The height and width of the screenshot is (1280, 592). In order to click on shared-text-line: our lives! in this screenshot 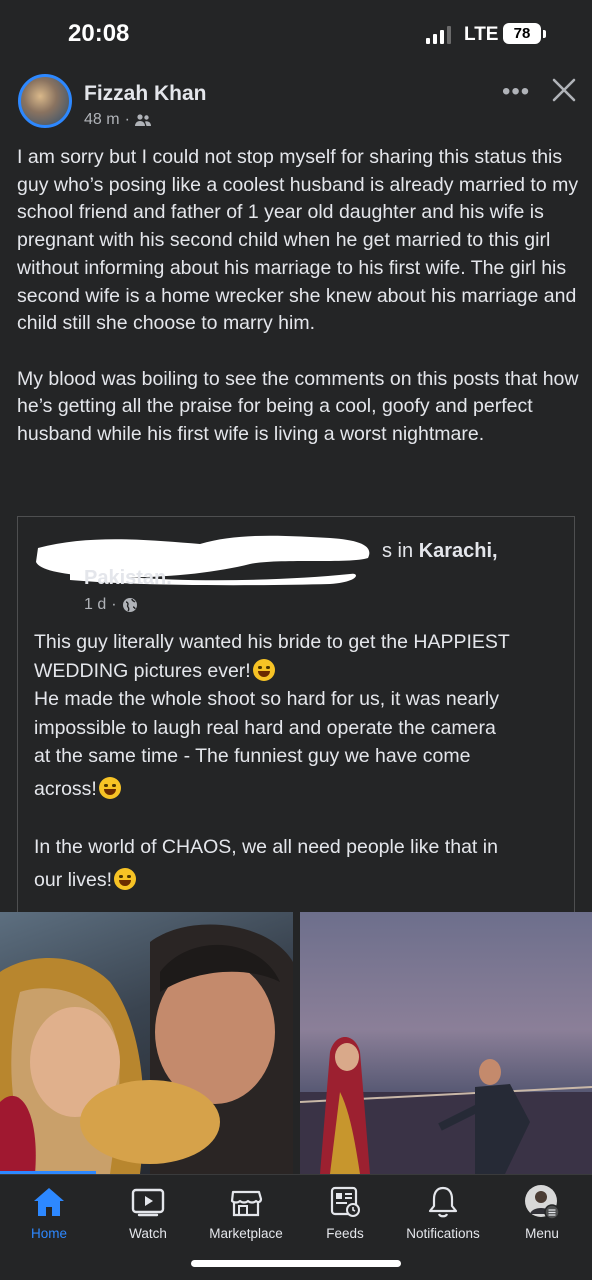, I will do `click(299, 880)`.